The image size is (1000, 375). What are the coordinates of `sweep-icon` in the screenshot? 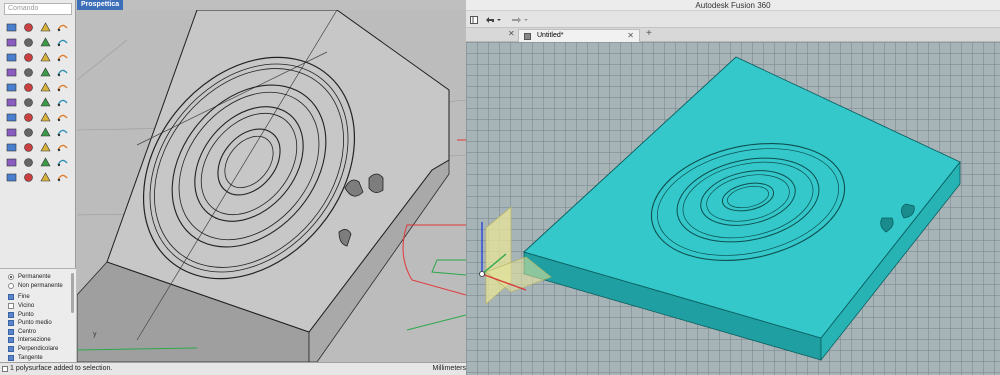 It's located at (45, 72).